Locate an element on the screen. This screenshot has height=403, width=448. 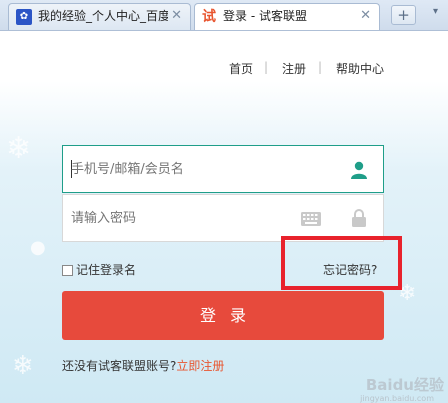
browser-tab-bar: ✿ 我的经验_个人中心_百度经验 ✕ 试 登录 - 试客联盟 ✕ + ▾ is located at coordinates (224, 15).